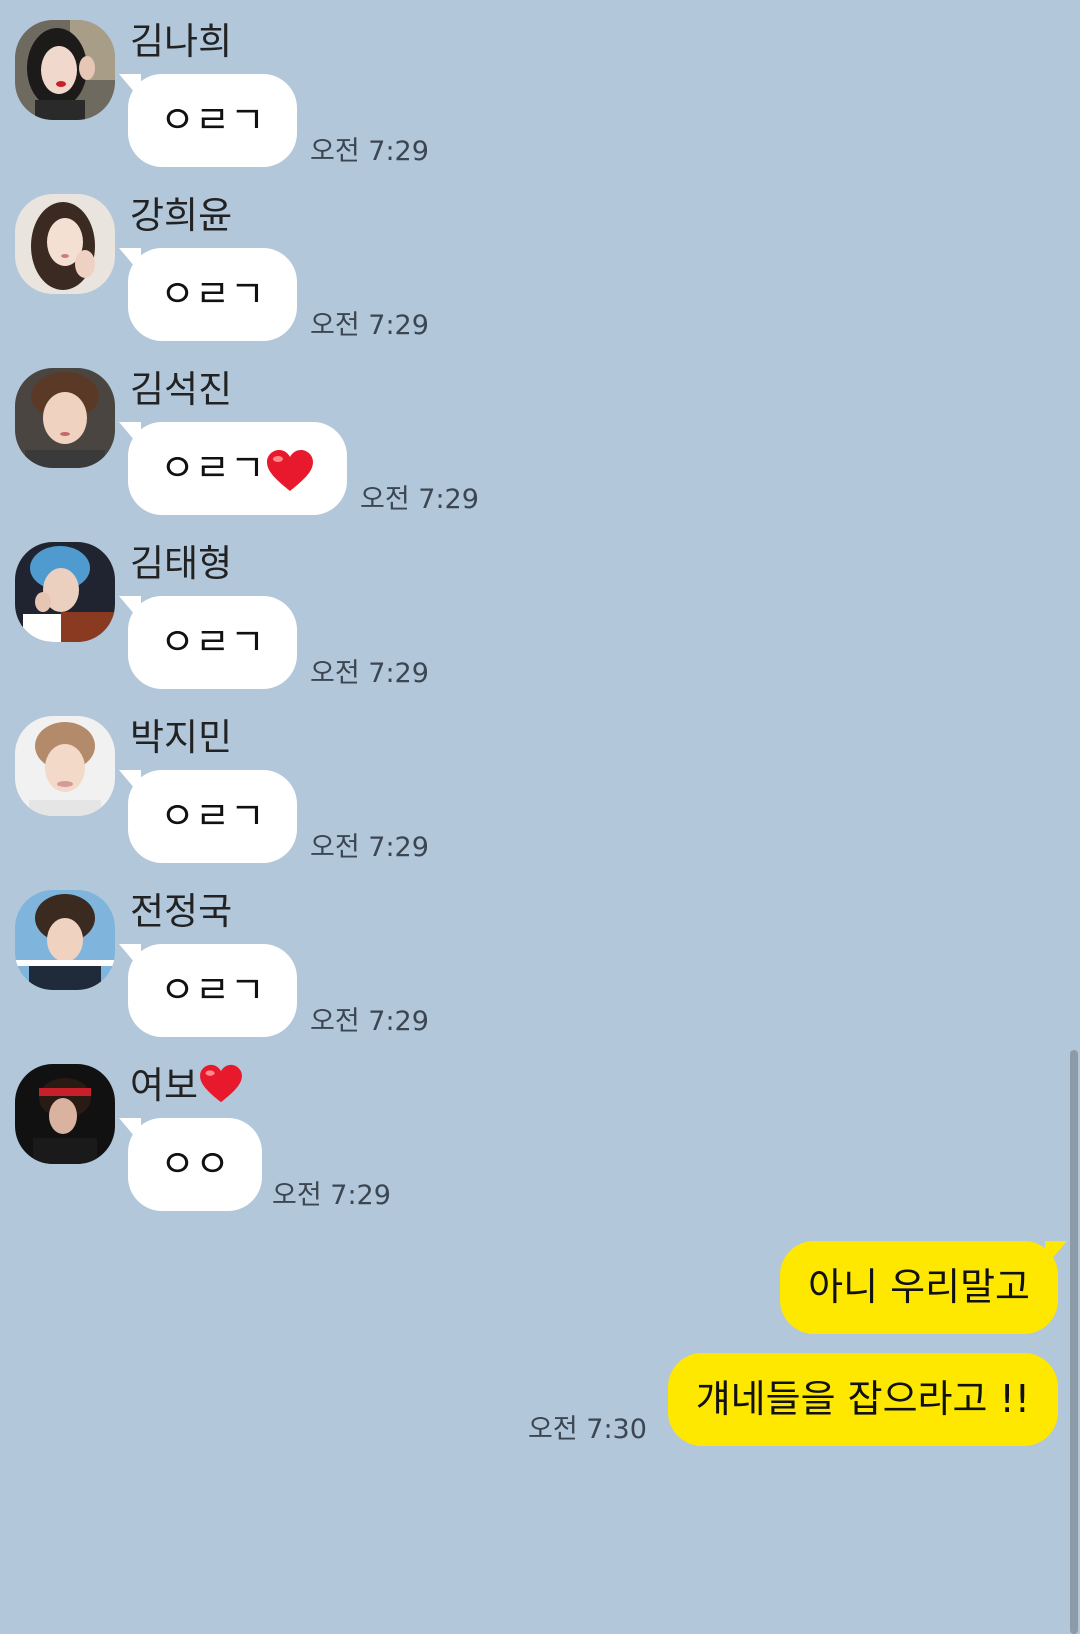  I want to click on my-message-text: 아니 우리말고, so click(919, 1287).